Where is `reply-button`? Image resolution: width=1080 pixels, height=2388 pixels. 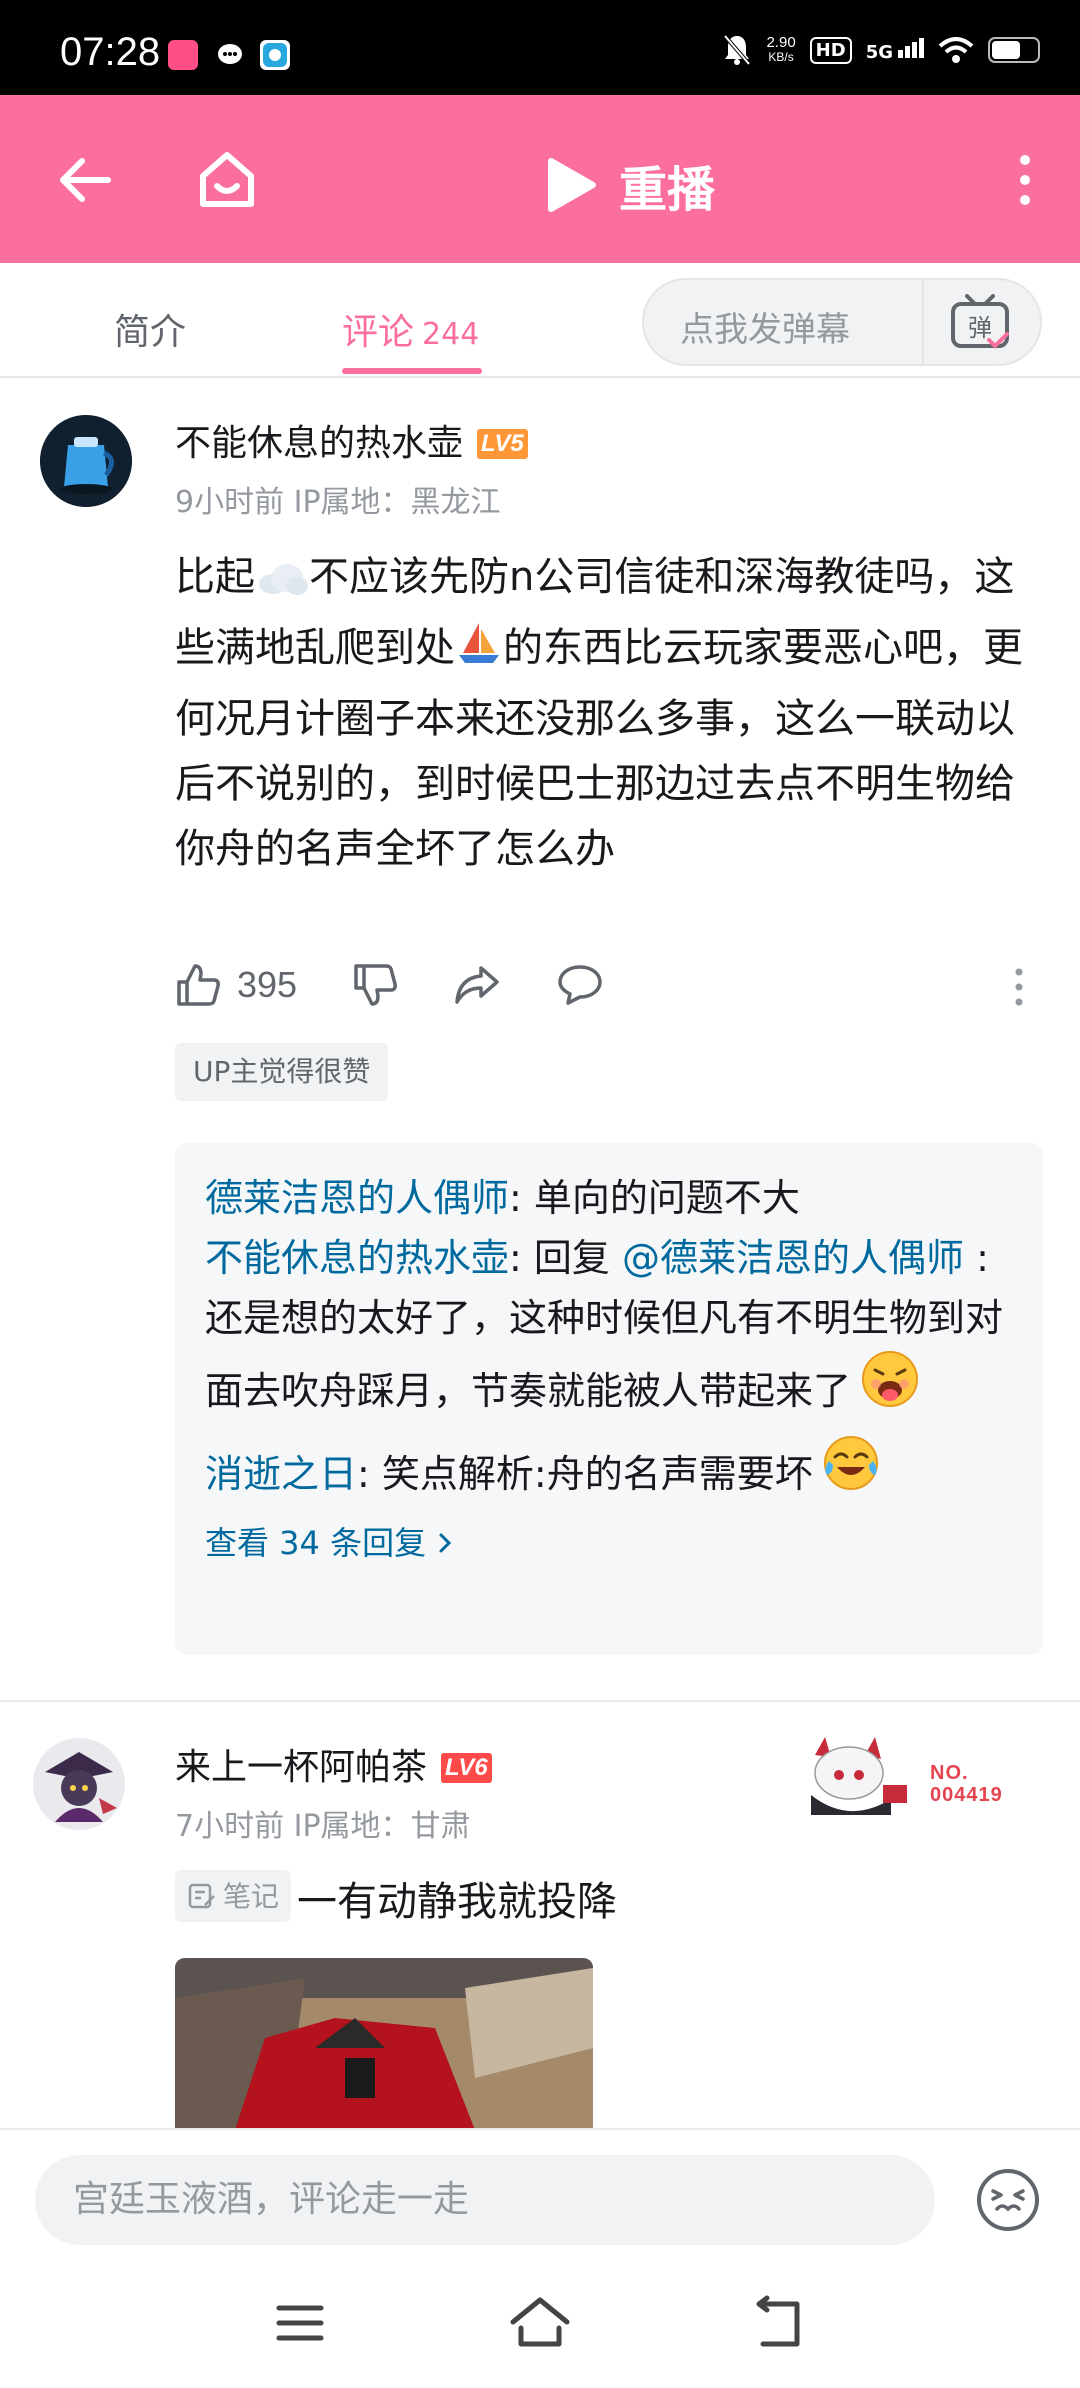 reply-button is located at coordinates (580, 985).